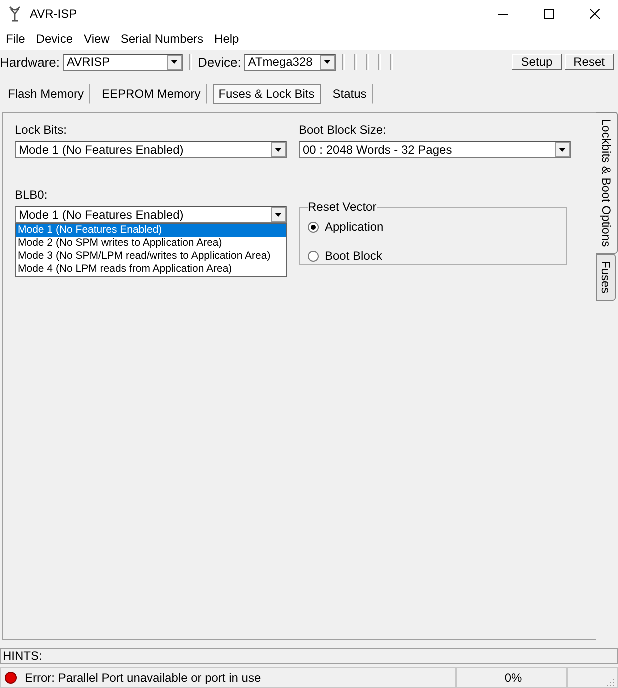 This screenshot has height=688, width=618. I want to click on group-title: Reset Vector, so click(342, 207).